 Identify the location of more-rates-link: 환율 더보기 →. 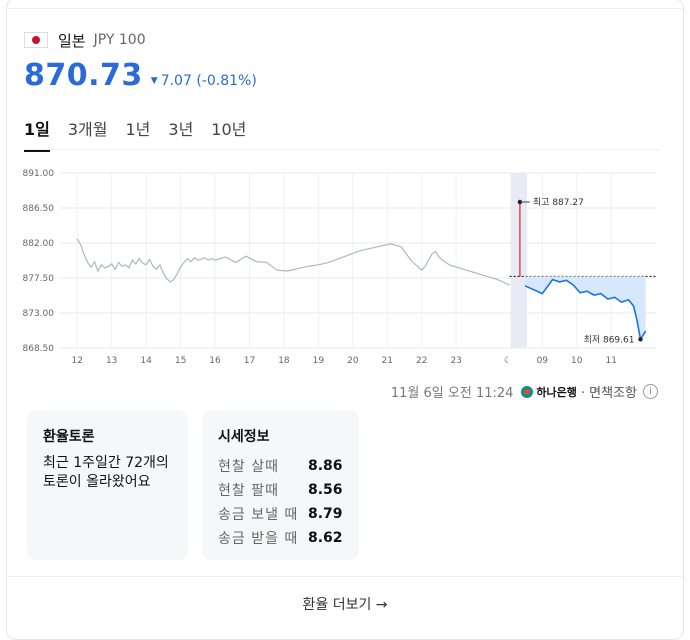
(345, 604).